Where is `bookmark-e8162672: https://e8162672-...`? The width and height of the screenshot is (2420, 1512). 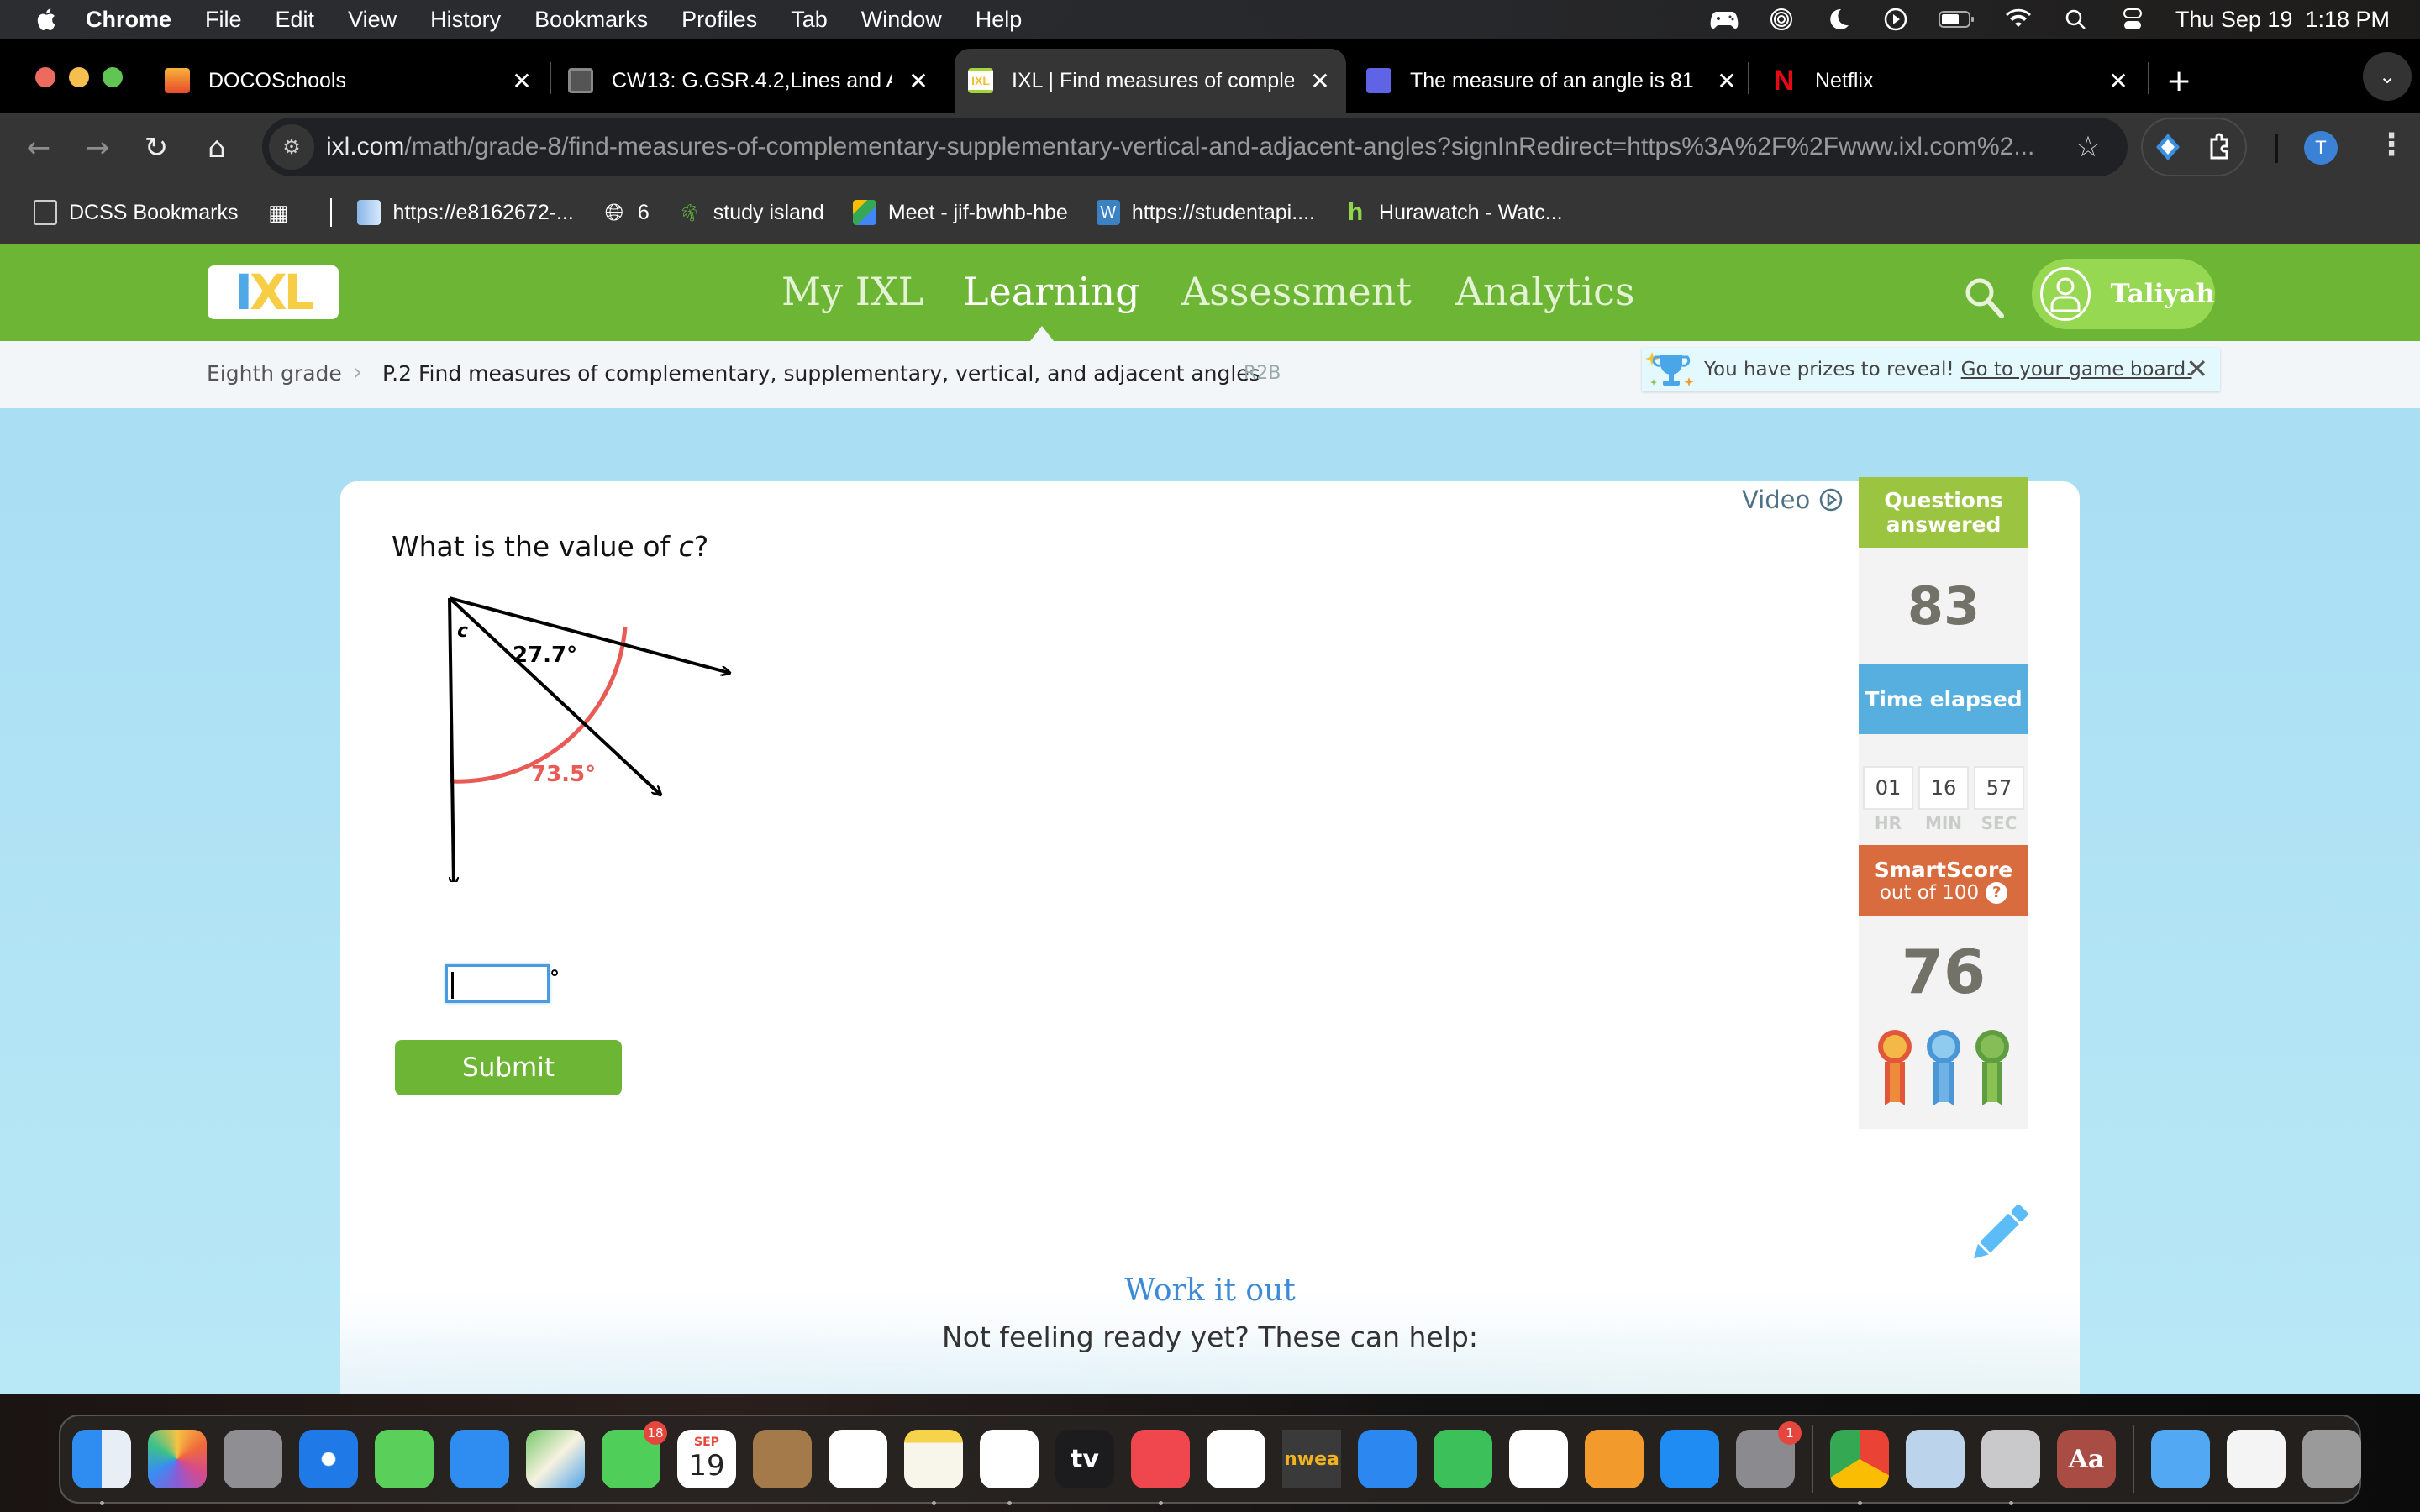 bookmark-e8162672: https://e8162672-... is located at coordinates (465, 212).